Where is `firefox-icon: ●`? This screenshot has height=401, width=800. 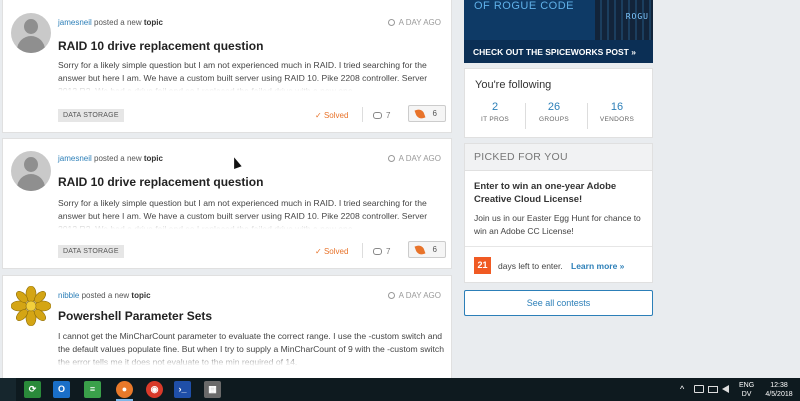 firefox-icon: ● is located at coordinates (124, 391).